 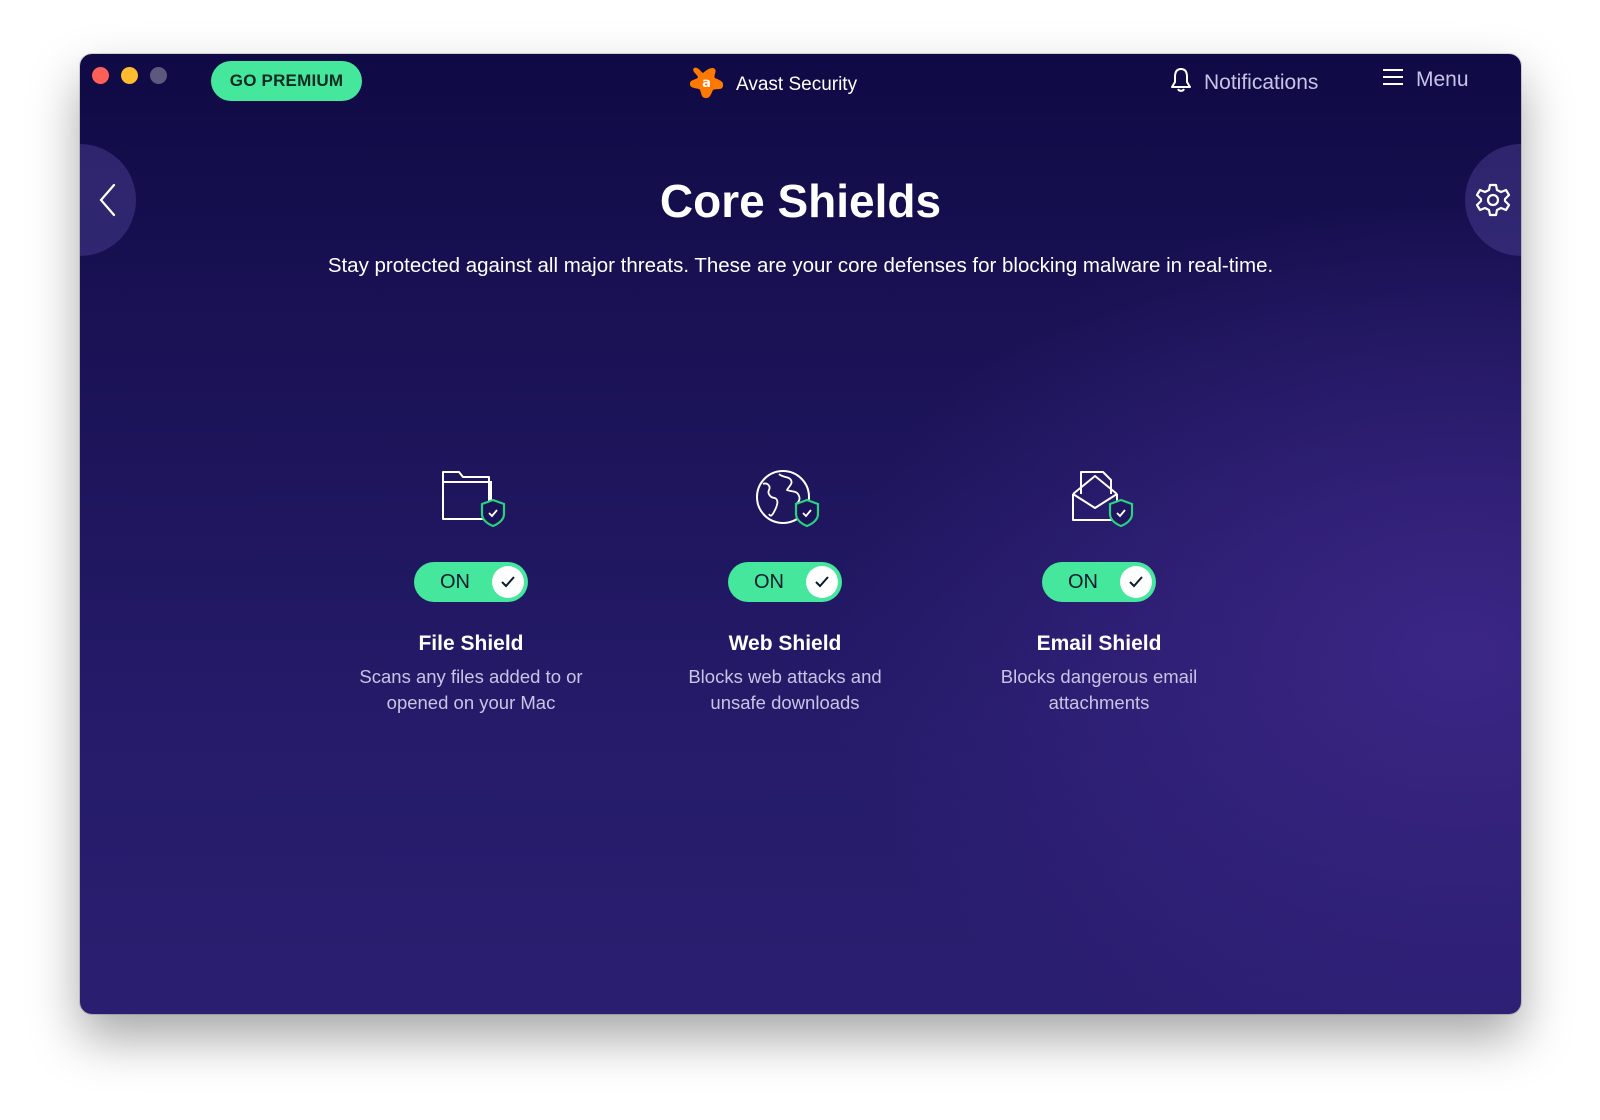 I want to click on notifications-button: Notifications, so click(x=1244, y=83).